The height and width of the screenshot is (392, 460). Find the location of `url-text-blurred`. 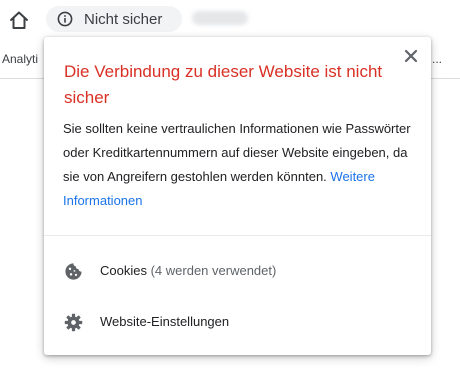

url-text-blurred is located at coordinates (220, 18).